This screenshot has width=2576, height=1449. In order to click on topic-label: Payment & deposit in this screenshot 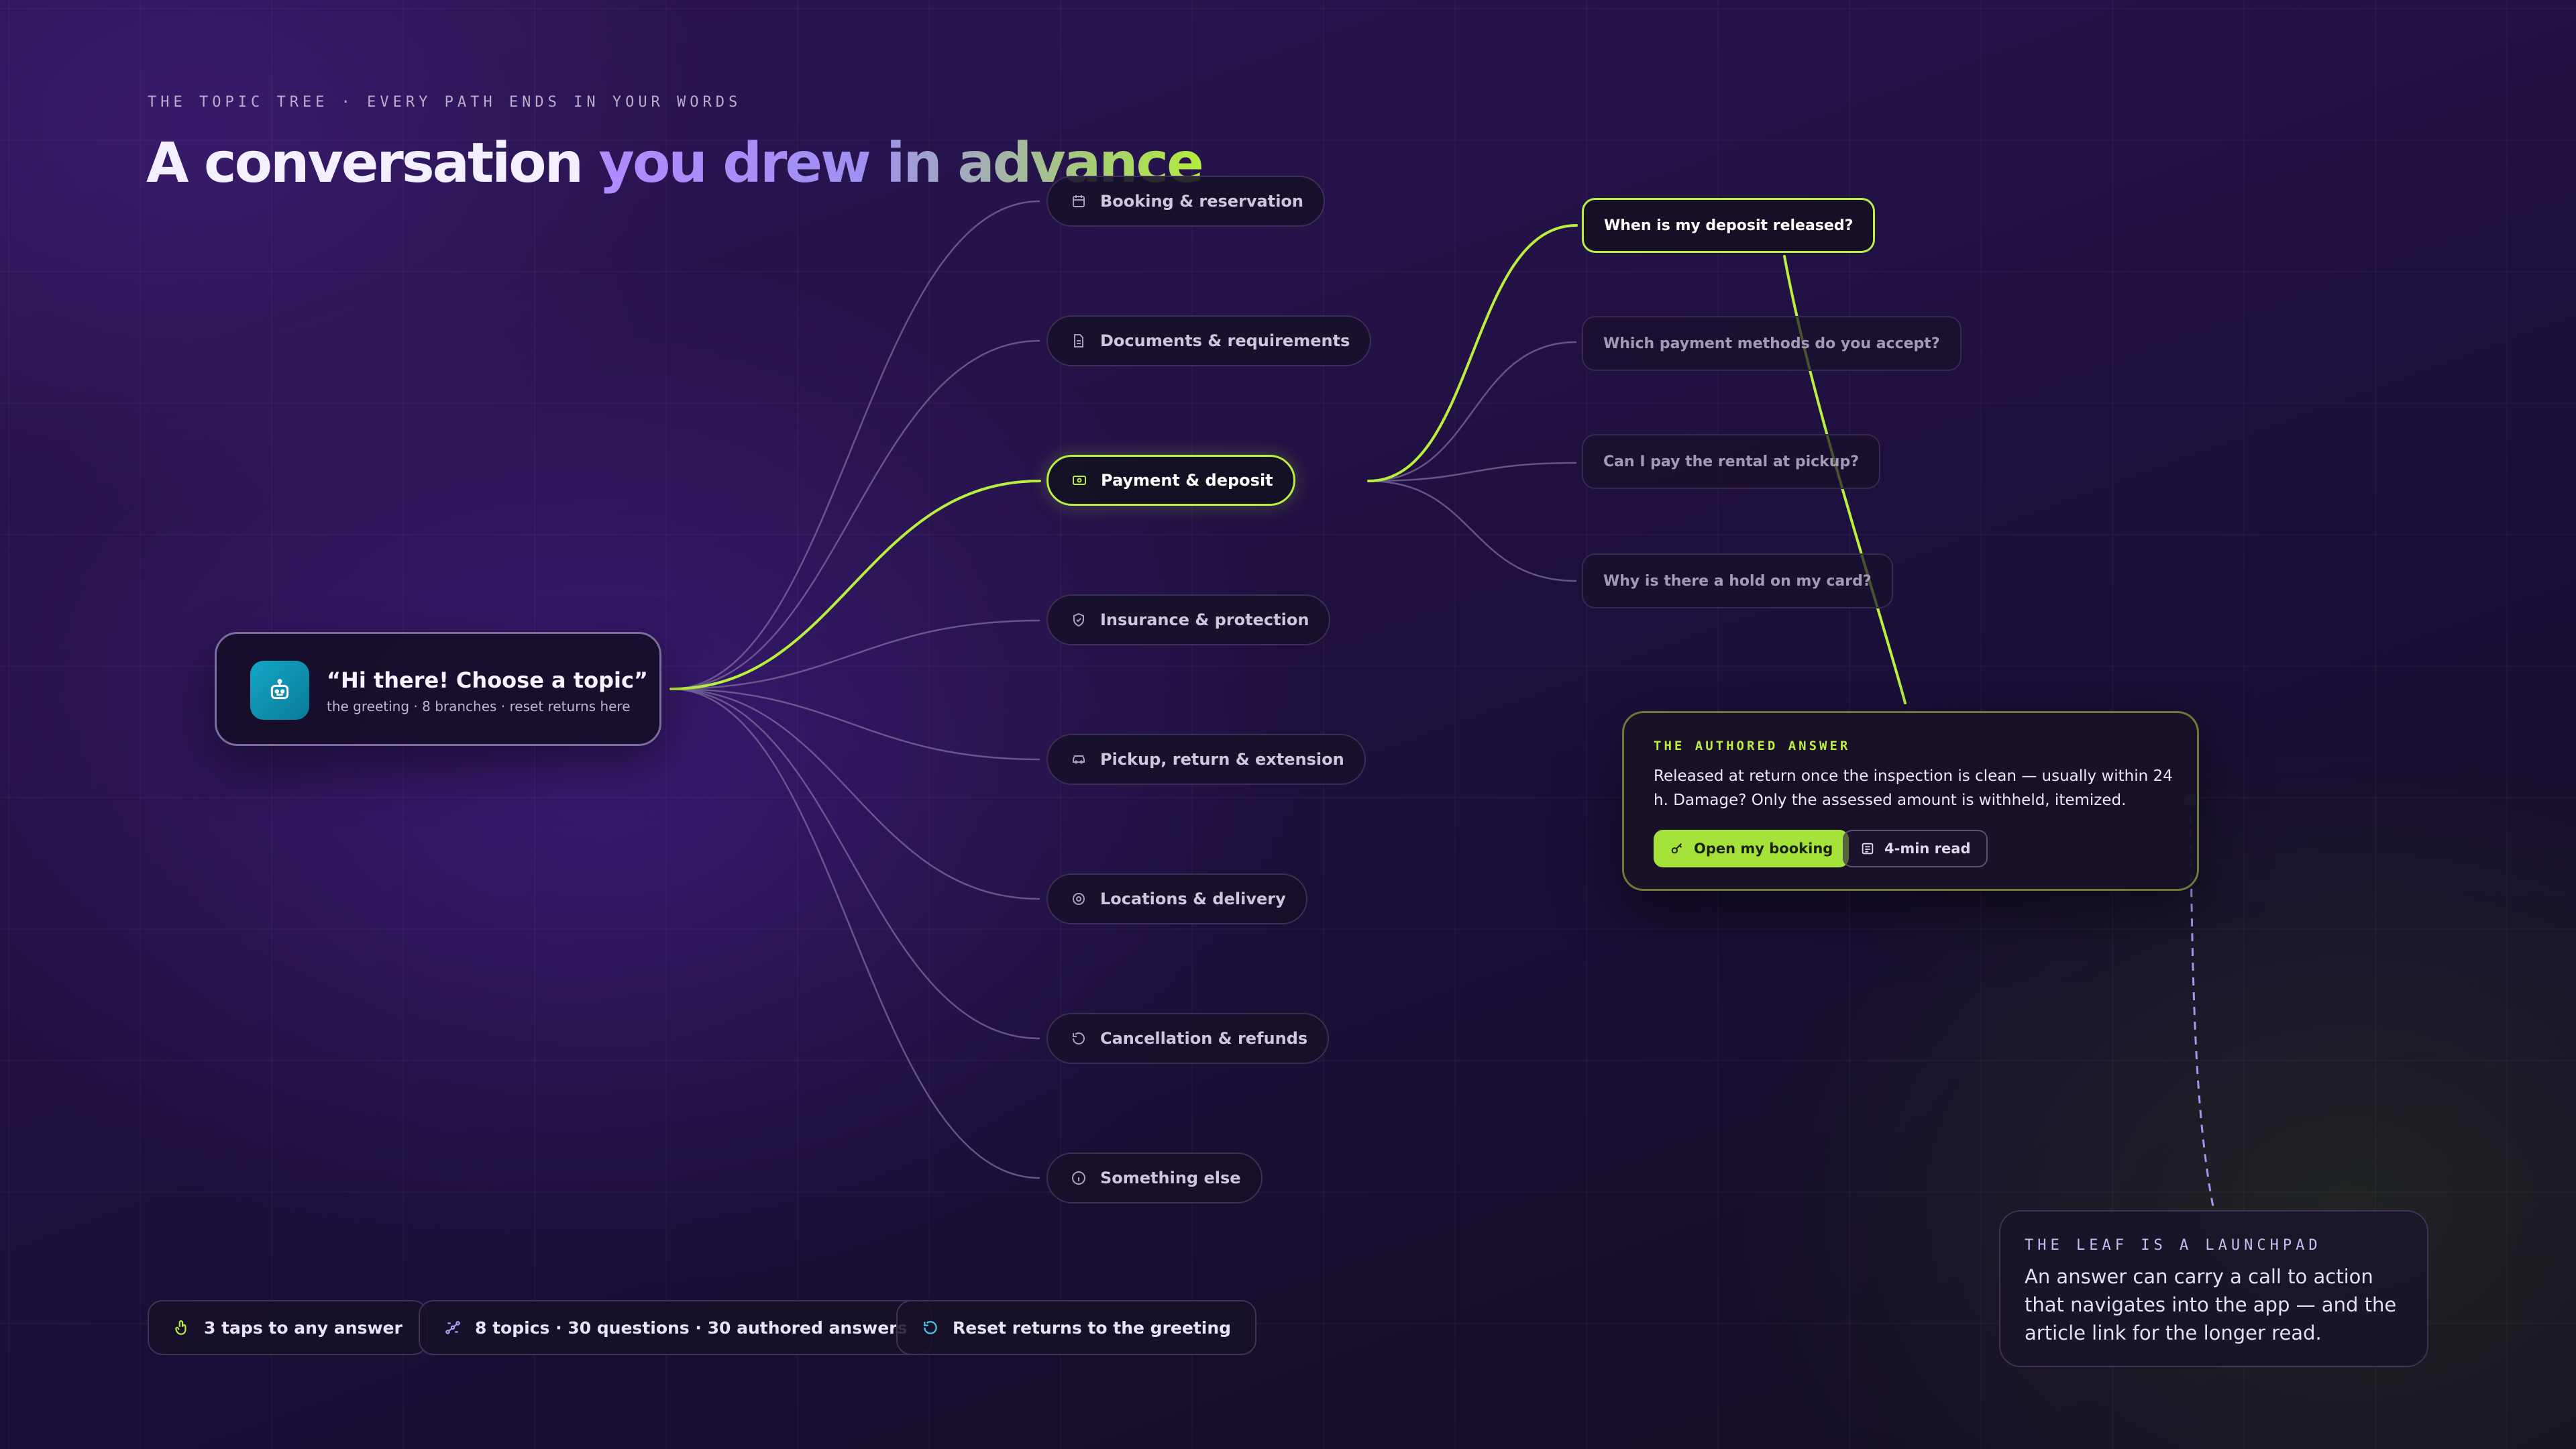, I will do `click(1187, 480)`.